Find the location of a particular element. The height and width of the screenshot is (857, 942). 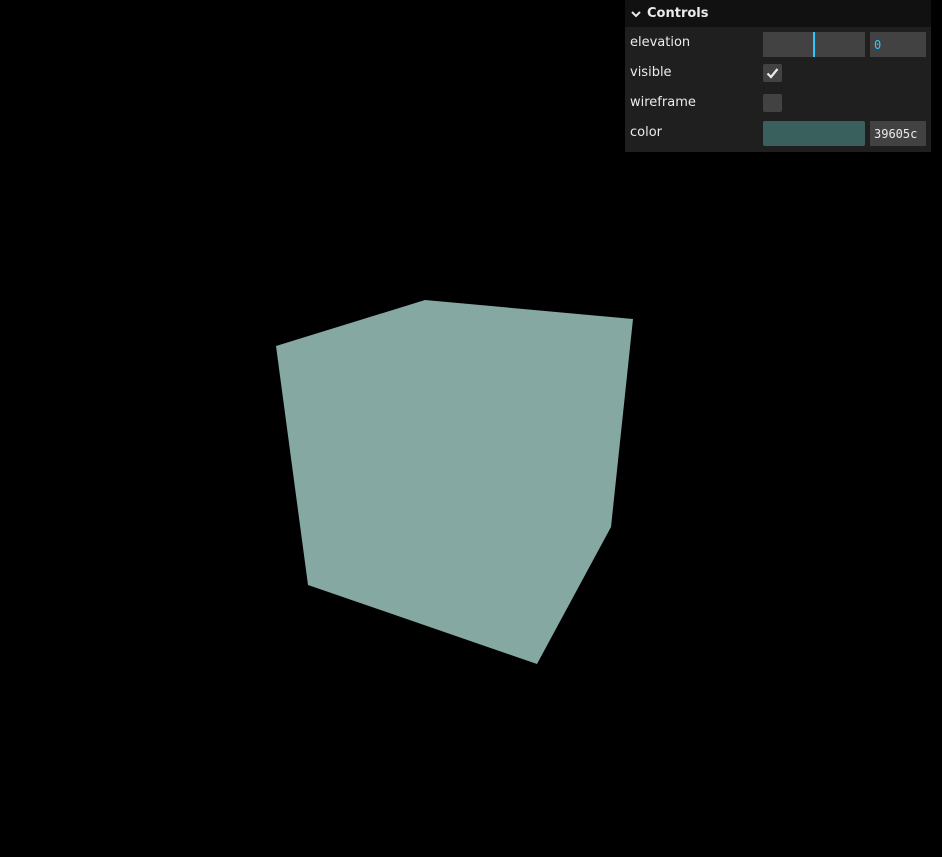

wireframe-label: wireframe is located at coordinates (663, 102).